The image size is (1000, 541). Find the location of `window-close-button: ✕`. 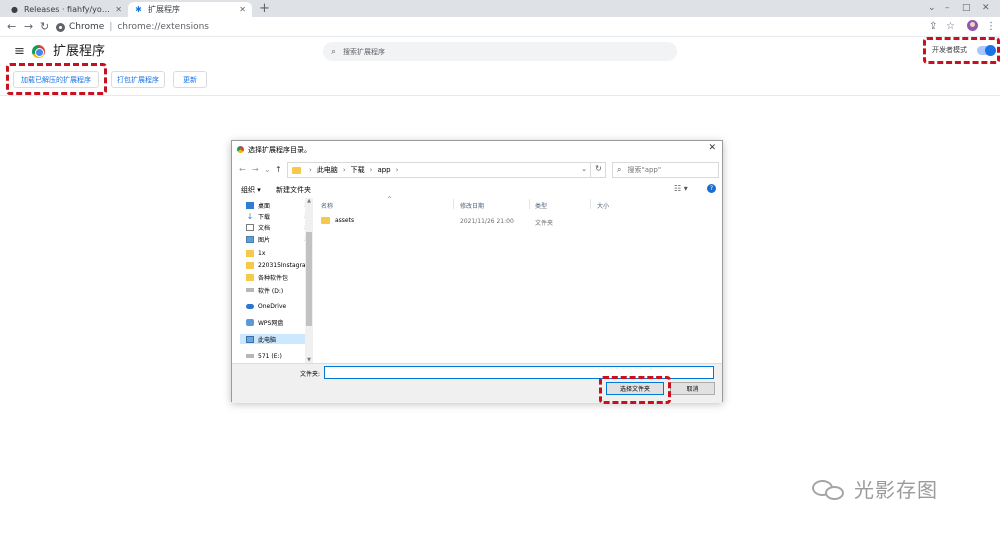

window-close-button: ✕ is located at coordinates (986, 8).